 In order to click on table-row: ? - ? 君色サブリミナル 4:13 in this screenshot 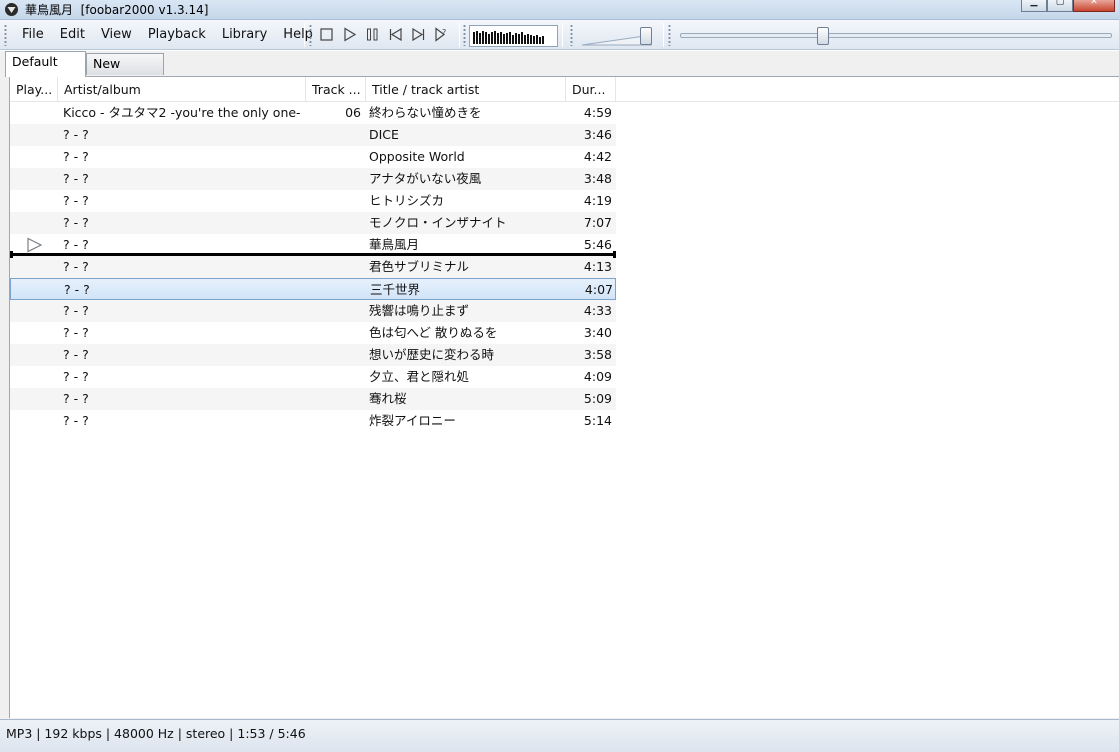, I will do `click(313, 267)`.